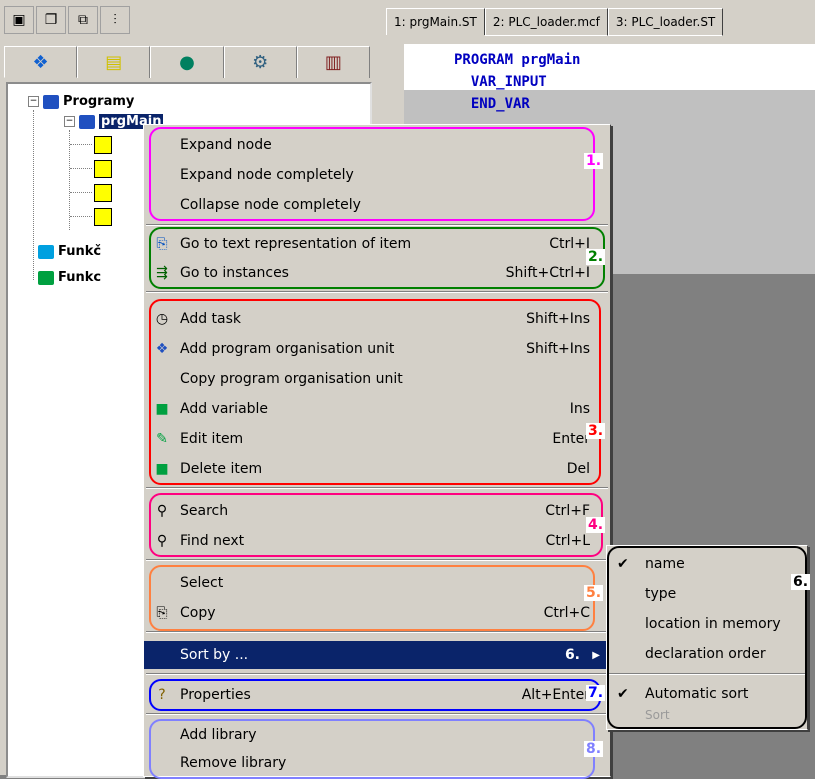 Image resolution: width=815 pixels, height=779 pixels. What do you see at coordinates (162, 695) in the screenshot?
I see `properties-icon: ?` at bounding box center [162, 695].